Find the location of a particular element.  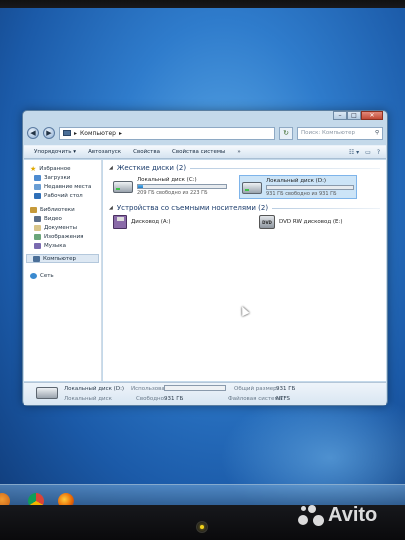

nav-downloads: Загрузки is located at coordinates (62, 177).